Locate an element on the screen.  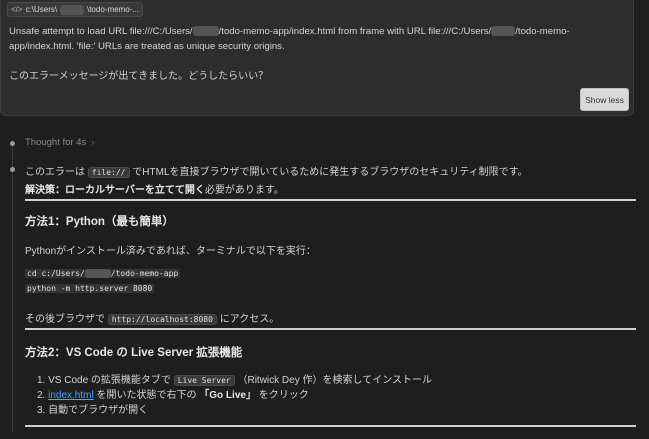
thought-label: Thought for 4s is located at coordinates (56, 142).